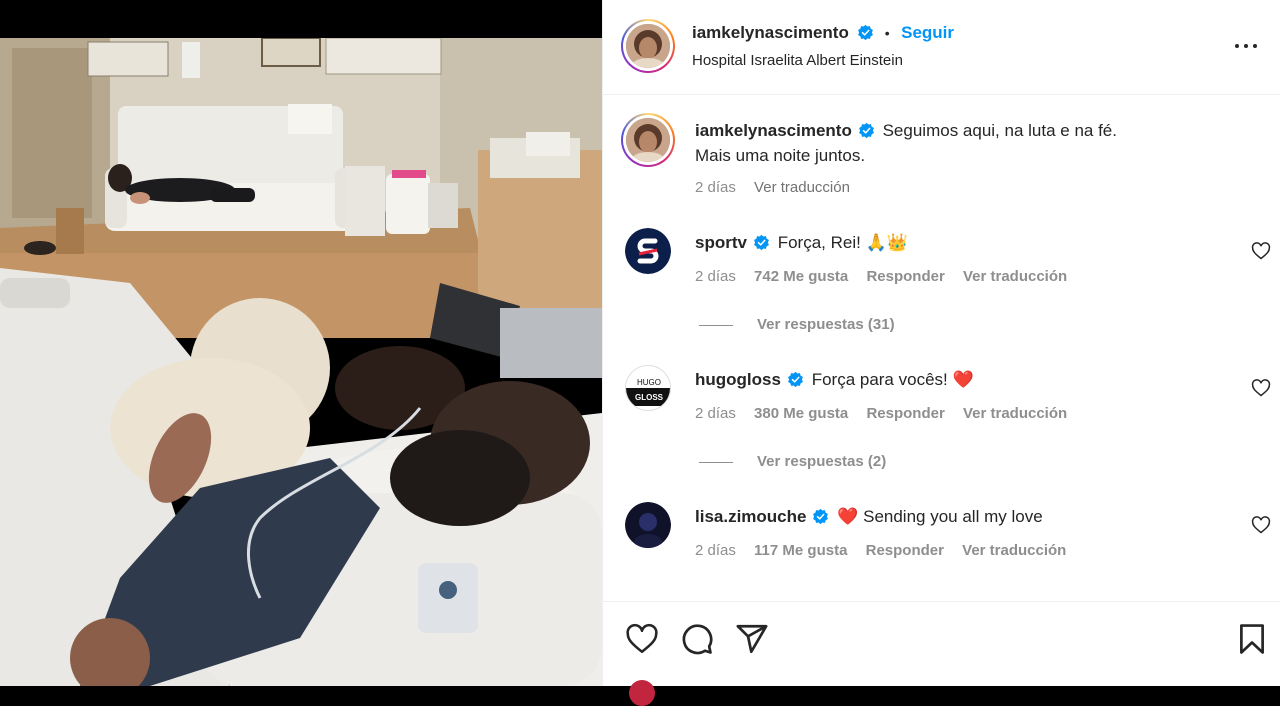  I want to click on view-replies-label: Ver respuestas (31), so click(826, 324).